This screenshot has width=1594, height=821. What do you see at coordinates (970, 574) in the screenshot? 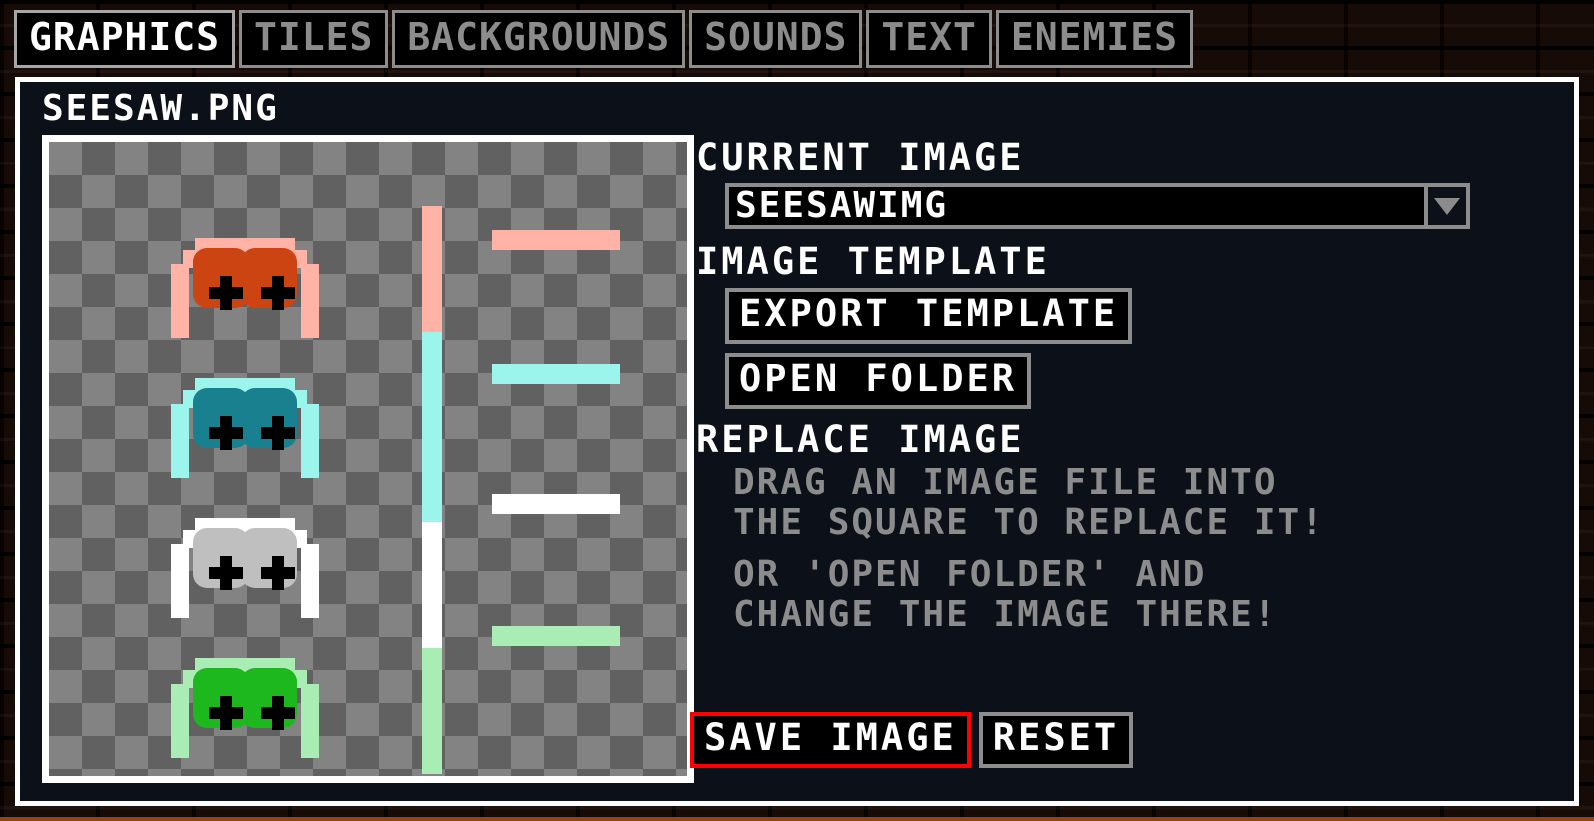
I see `replace-hint-line-3: OR 'OPEN FOLDER' AND` at bounding box center [970, 574].